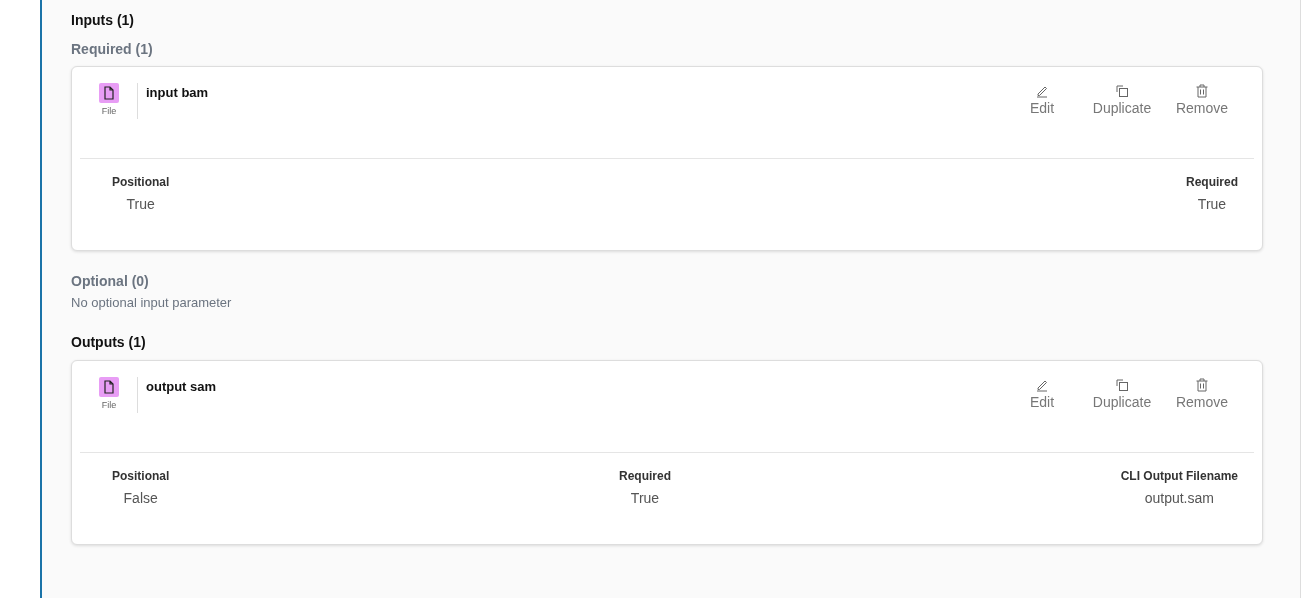  I want to click on parameter-name: input bam, so click(178, 92).